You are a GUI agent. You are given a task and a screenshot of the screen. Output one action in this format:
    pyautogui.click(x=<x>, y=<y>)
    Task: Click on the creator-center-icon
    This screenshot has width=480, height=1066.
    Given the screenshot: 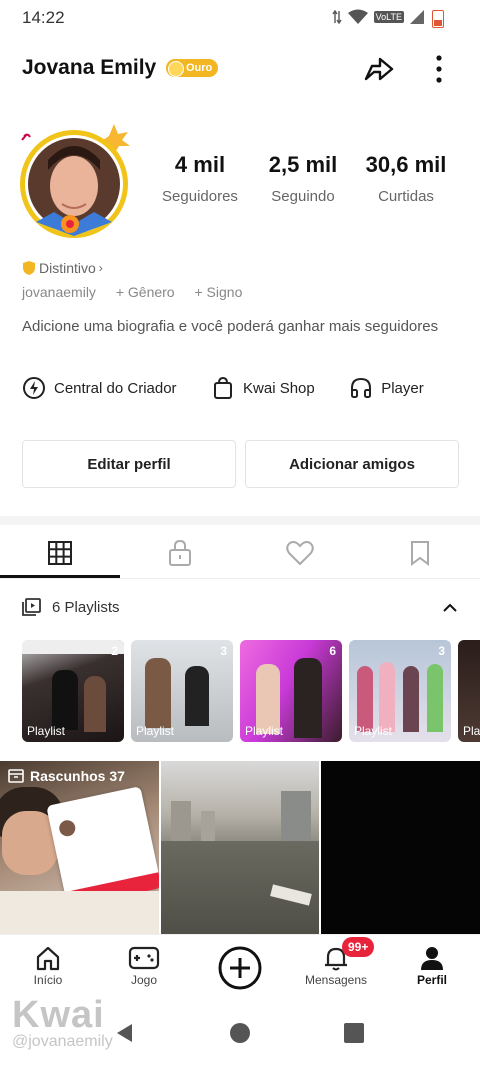 What is the action you would take?
    pyautogui.click(x=34, y=388)
    